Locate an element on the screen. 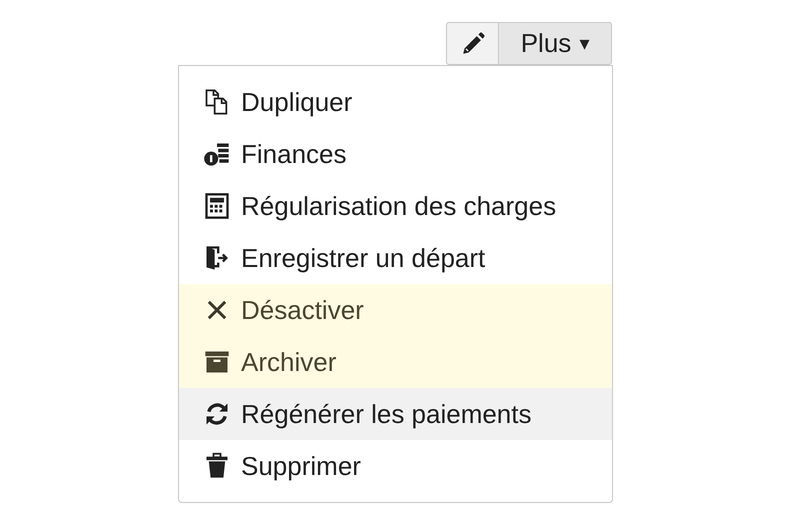 The image size is (800, 528). edit-button is located at coordinates (472, 43).